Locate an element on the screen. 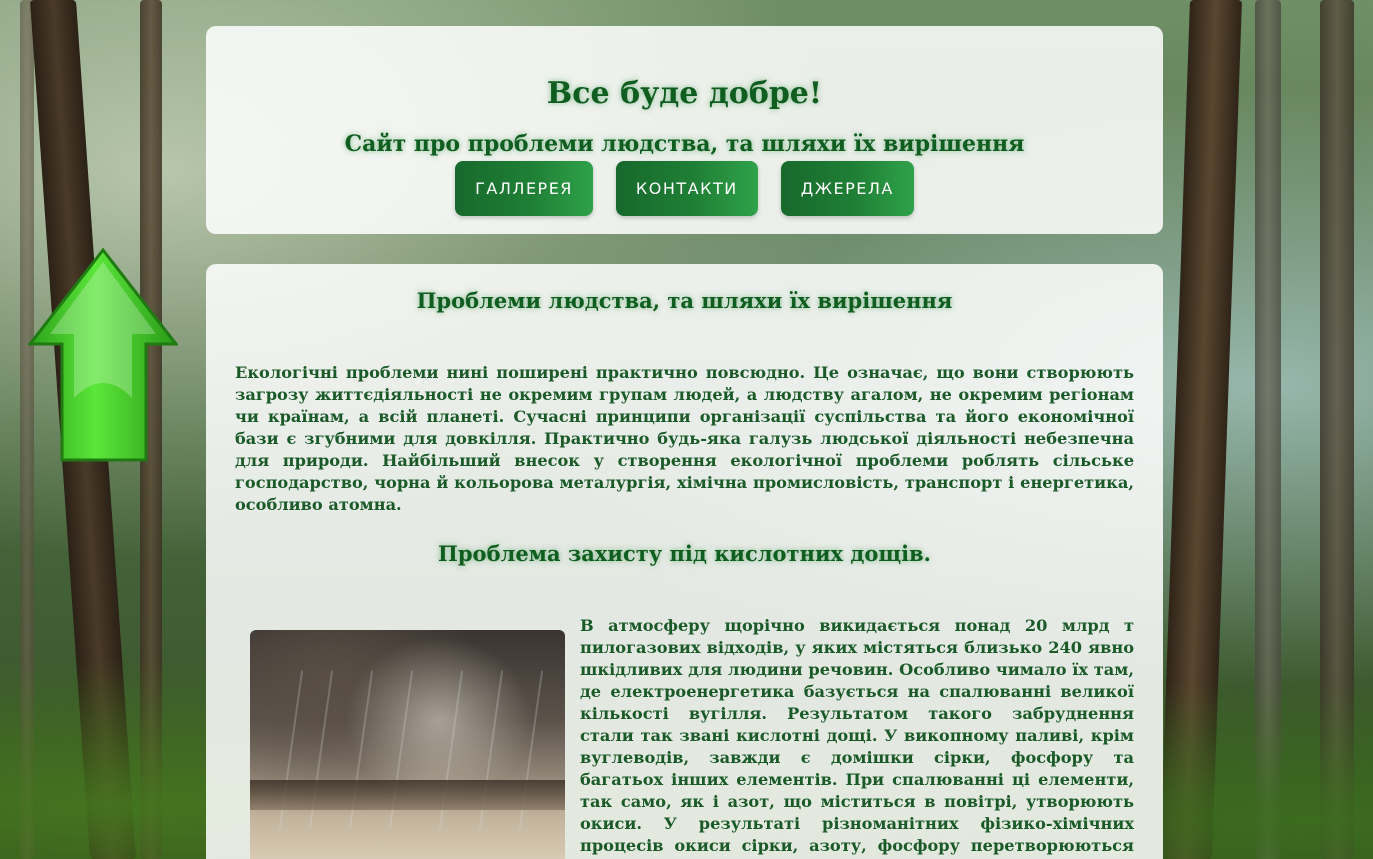 The width and height of the screenshot is (1373, 859). contacts-button: КОНТАКТИ is located at coordinates (686, 188).